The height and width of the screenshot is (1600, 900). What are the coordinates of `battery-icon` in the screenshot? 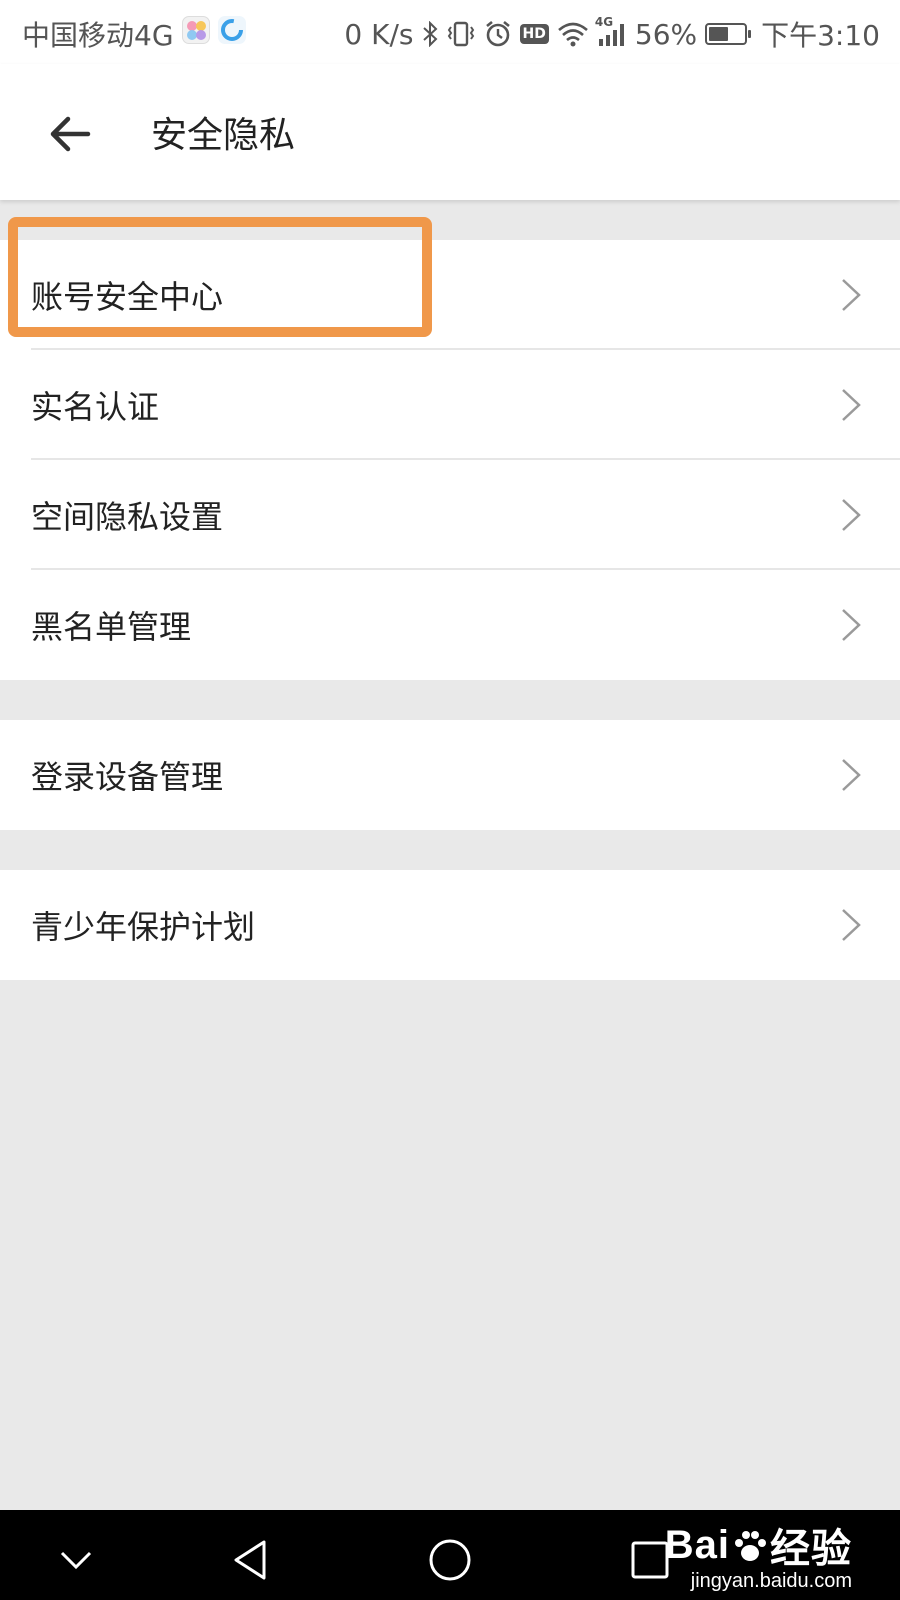 It's located at (728, 34).